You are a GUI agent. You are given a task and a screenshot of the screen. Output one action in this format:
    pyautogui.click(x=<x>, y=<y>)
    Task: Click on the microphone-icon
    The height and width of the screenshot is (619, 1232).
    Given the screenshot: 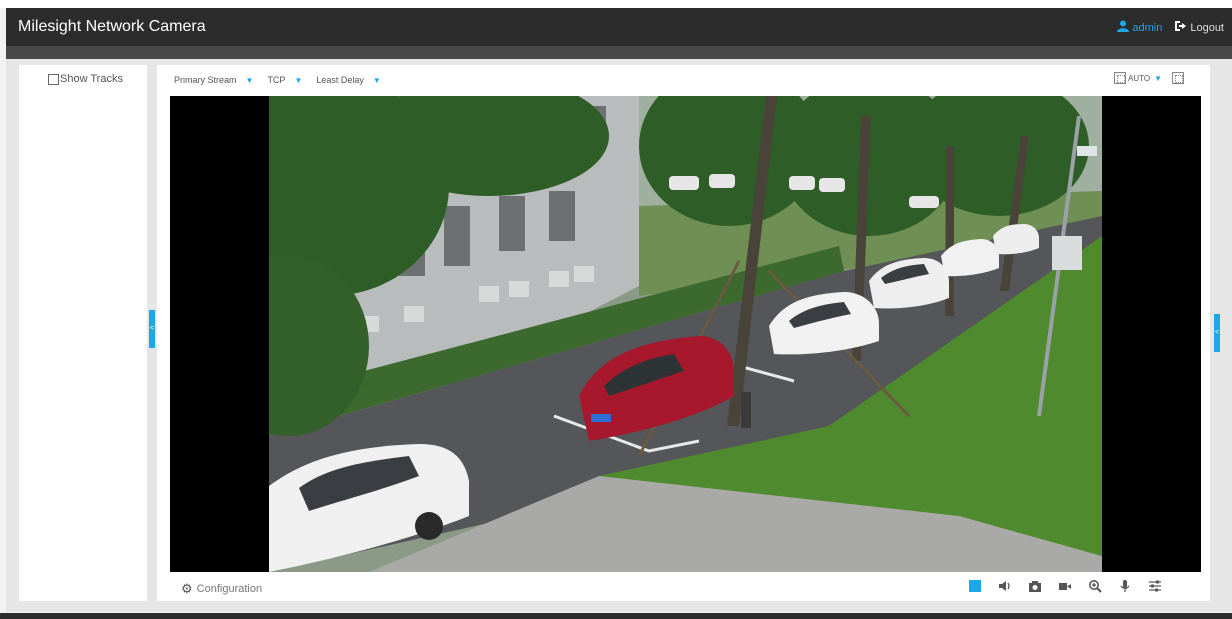 What is the action you would take?
    pyautogui.click(x=1125, y=586)
    